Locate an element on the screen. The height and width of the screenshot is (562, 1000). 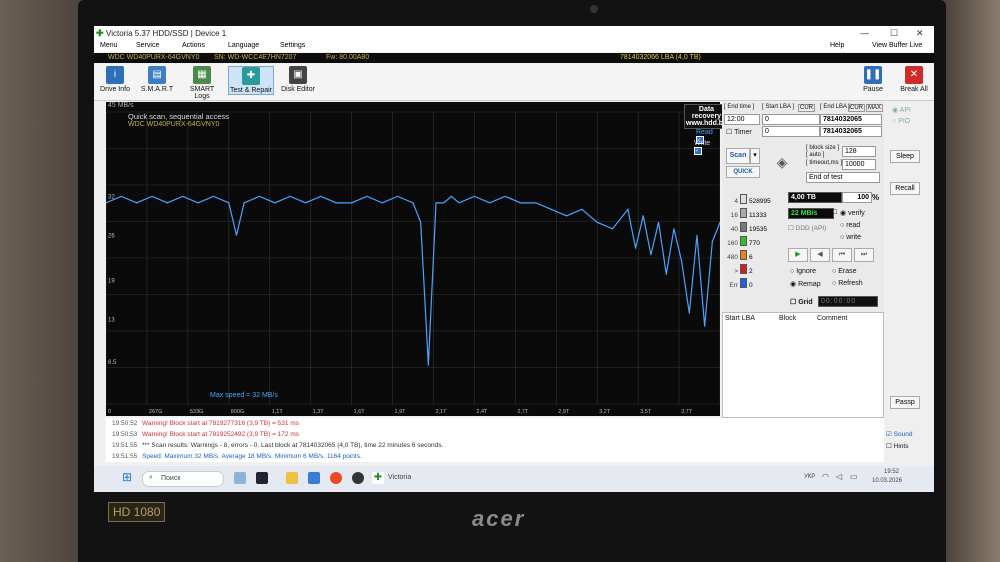
menu-menu: Menu is located at coordinates (109, 45).